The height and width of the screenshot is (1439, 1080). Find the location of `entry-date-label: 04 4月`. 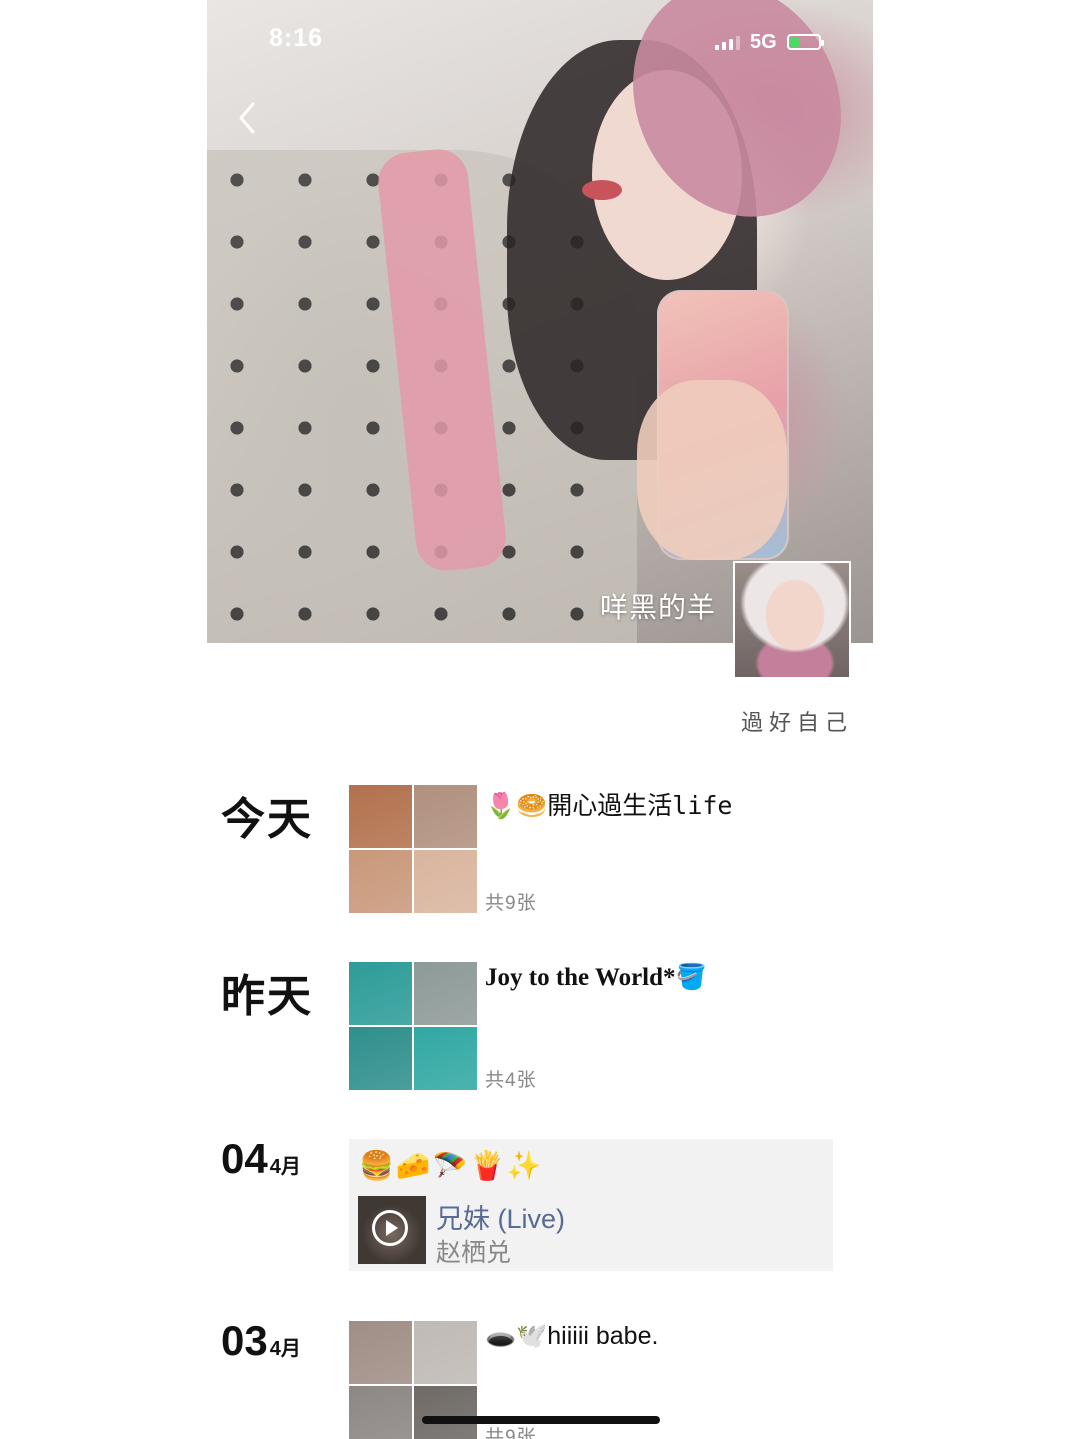

entry-date-label: 04 4月 is located at coordinates (261, 1159).